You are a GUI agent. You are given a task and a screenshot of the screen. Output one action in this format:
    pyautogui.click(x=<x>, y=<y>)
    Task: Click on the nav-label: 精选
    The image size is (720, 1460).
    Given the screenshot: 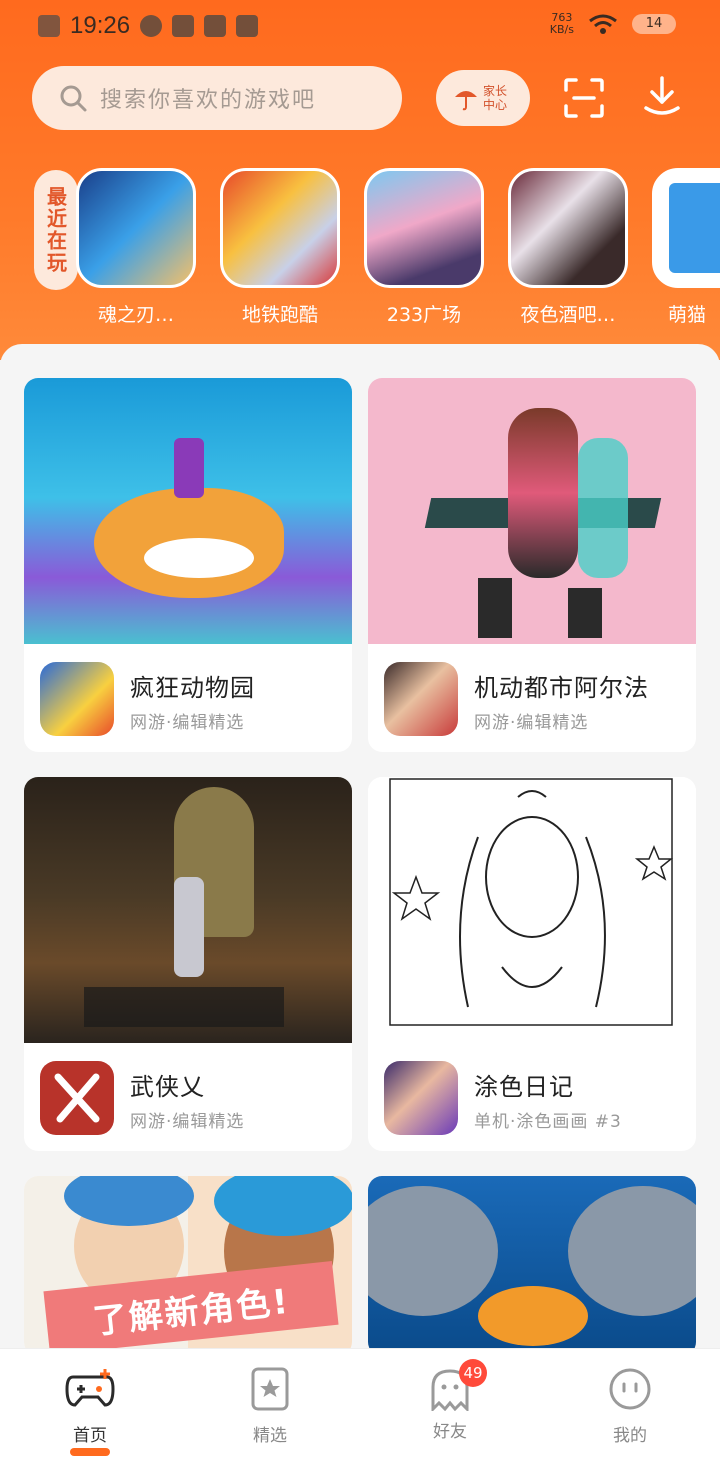 What is the action you would take?
    pyautogui.click(x=270, y=1436)
    